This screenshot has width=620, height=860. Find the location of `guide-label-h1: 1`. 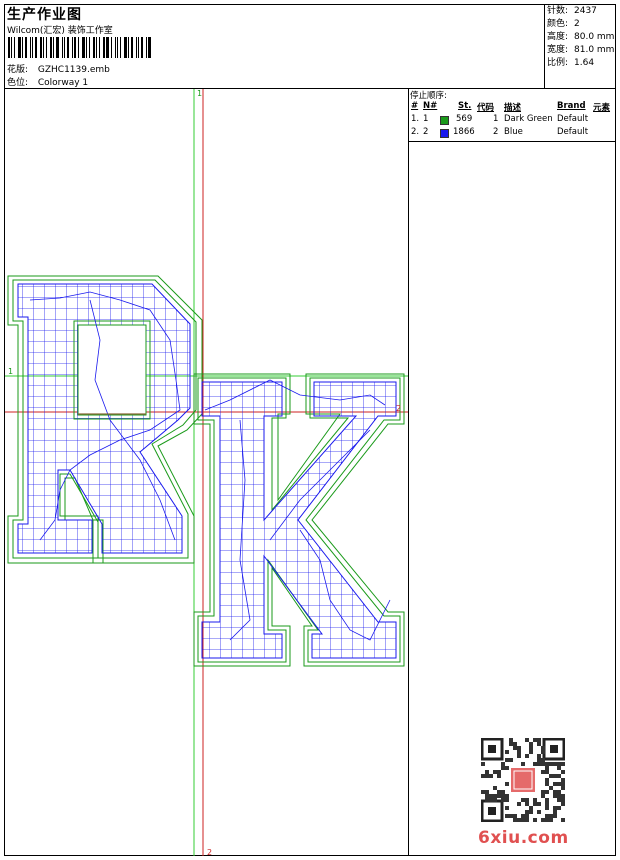

guide-label-h1: 1 is located at coordinates (10, 371).